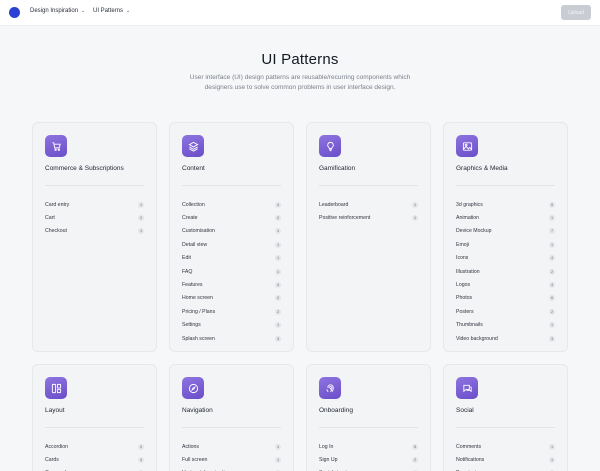 The image size is (600, 471). I want to click on card-title: Commerce & Subscriptions, so click(84, 168).